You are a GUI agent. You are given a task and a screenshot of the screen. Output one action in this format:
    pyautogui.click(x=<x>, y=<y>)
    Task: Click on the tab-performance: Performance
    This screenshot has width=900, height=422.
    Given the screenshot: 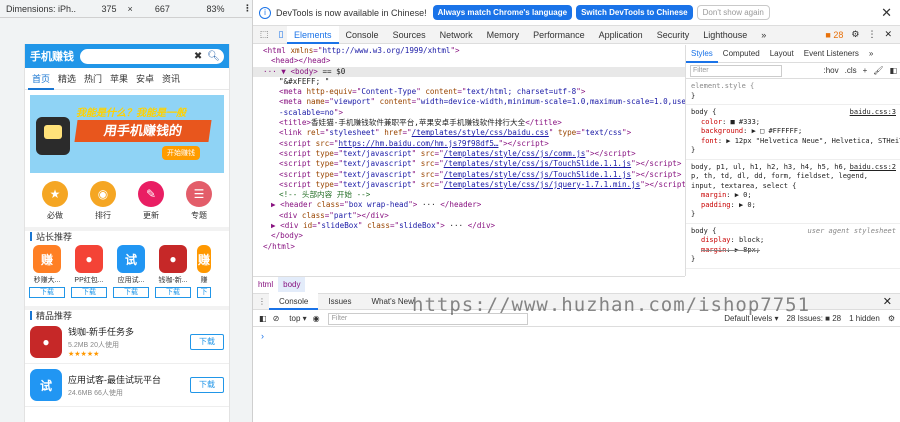 What is the action you would take?
    pyautogui.click(x=559, y=35)
    